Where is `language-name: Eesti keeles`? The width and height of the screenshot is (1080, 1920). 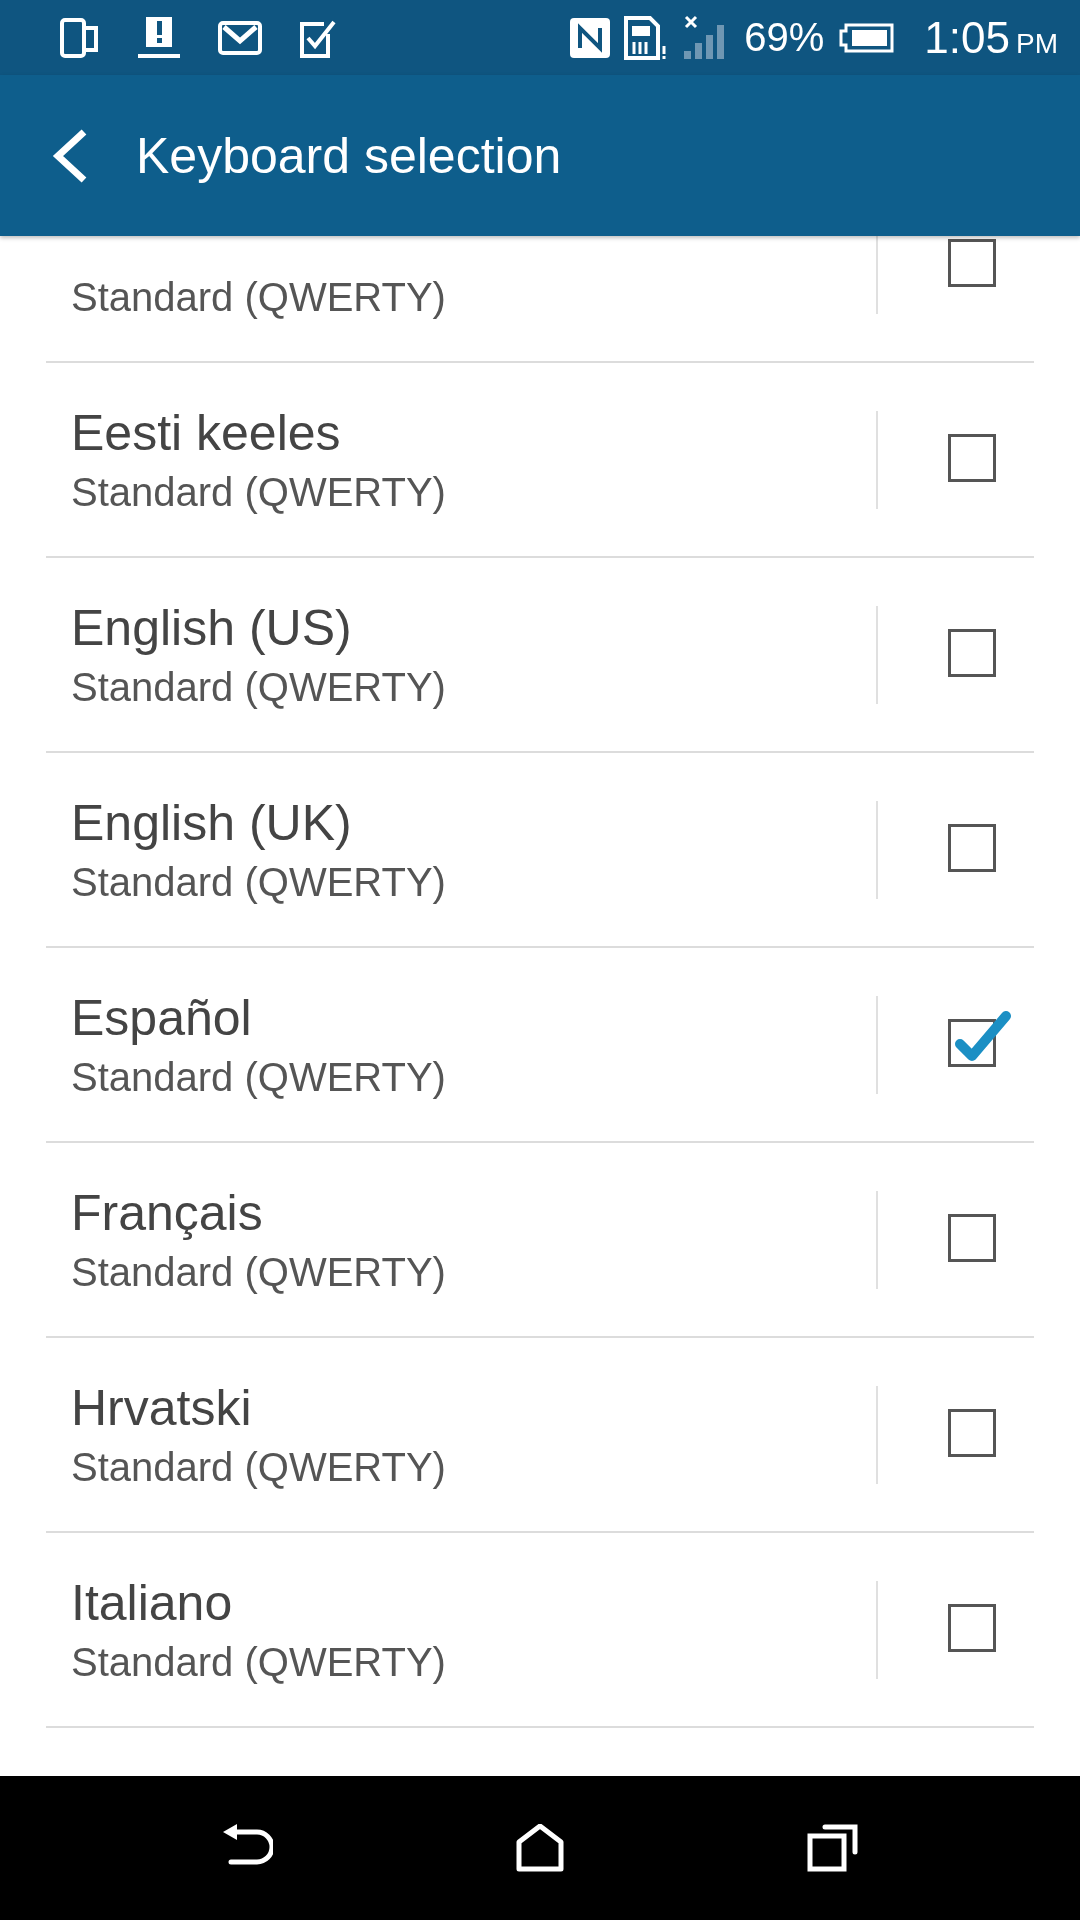 language-name: Eesti keeles is located at coordinates (206, 433).